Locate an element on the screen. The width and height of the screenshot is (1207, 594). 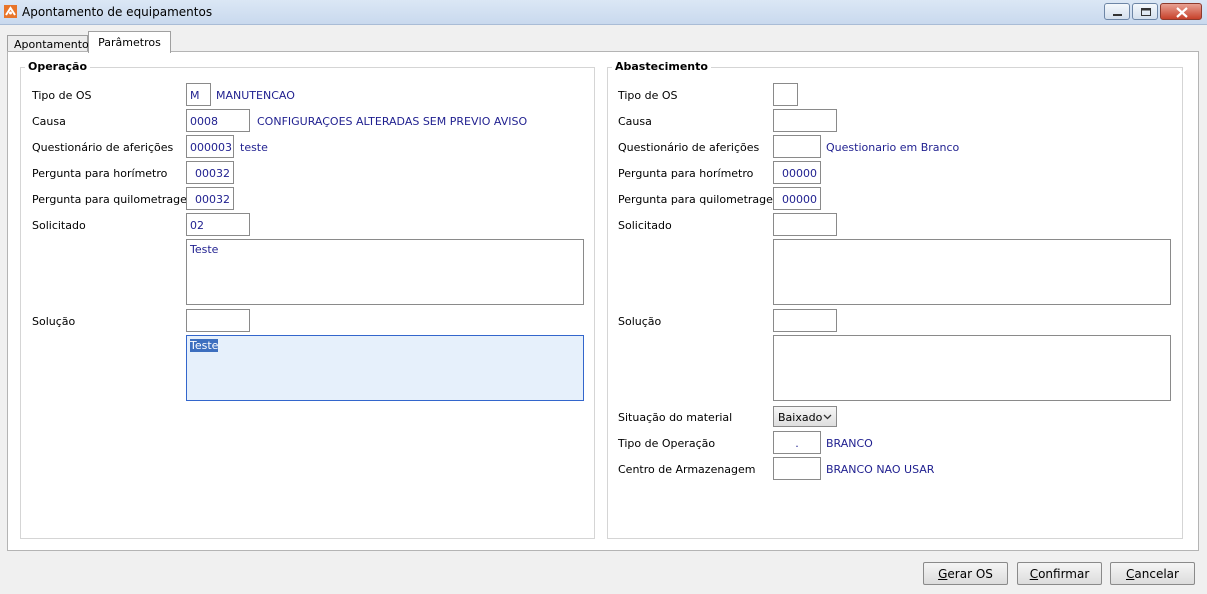
op-tipo-os-desc: MANUTENCAO is located at coordinates (255, 95).